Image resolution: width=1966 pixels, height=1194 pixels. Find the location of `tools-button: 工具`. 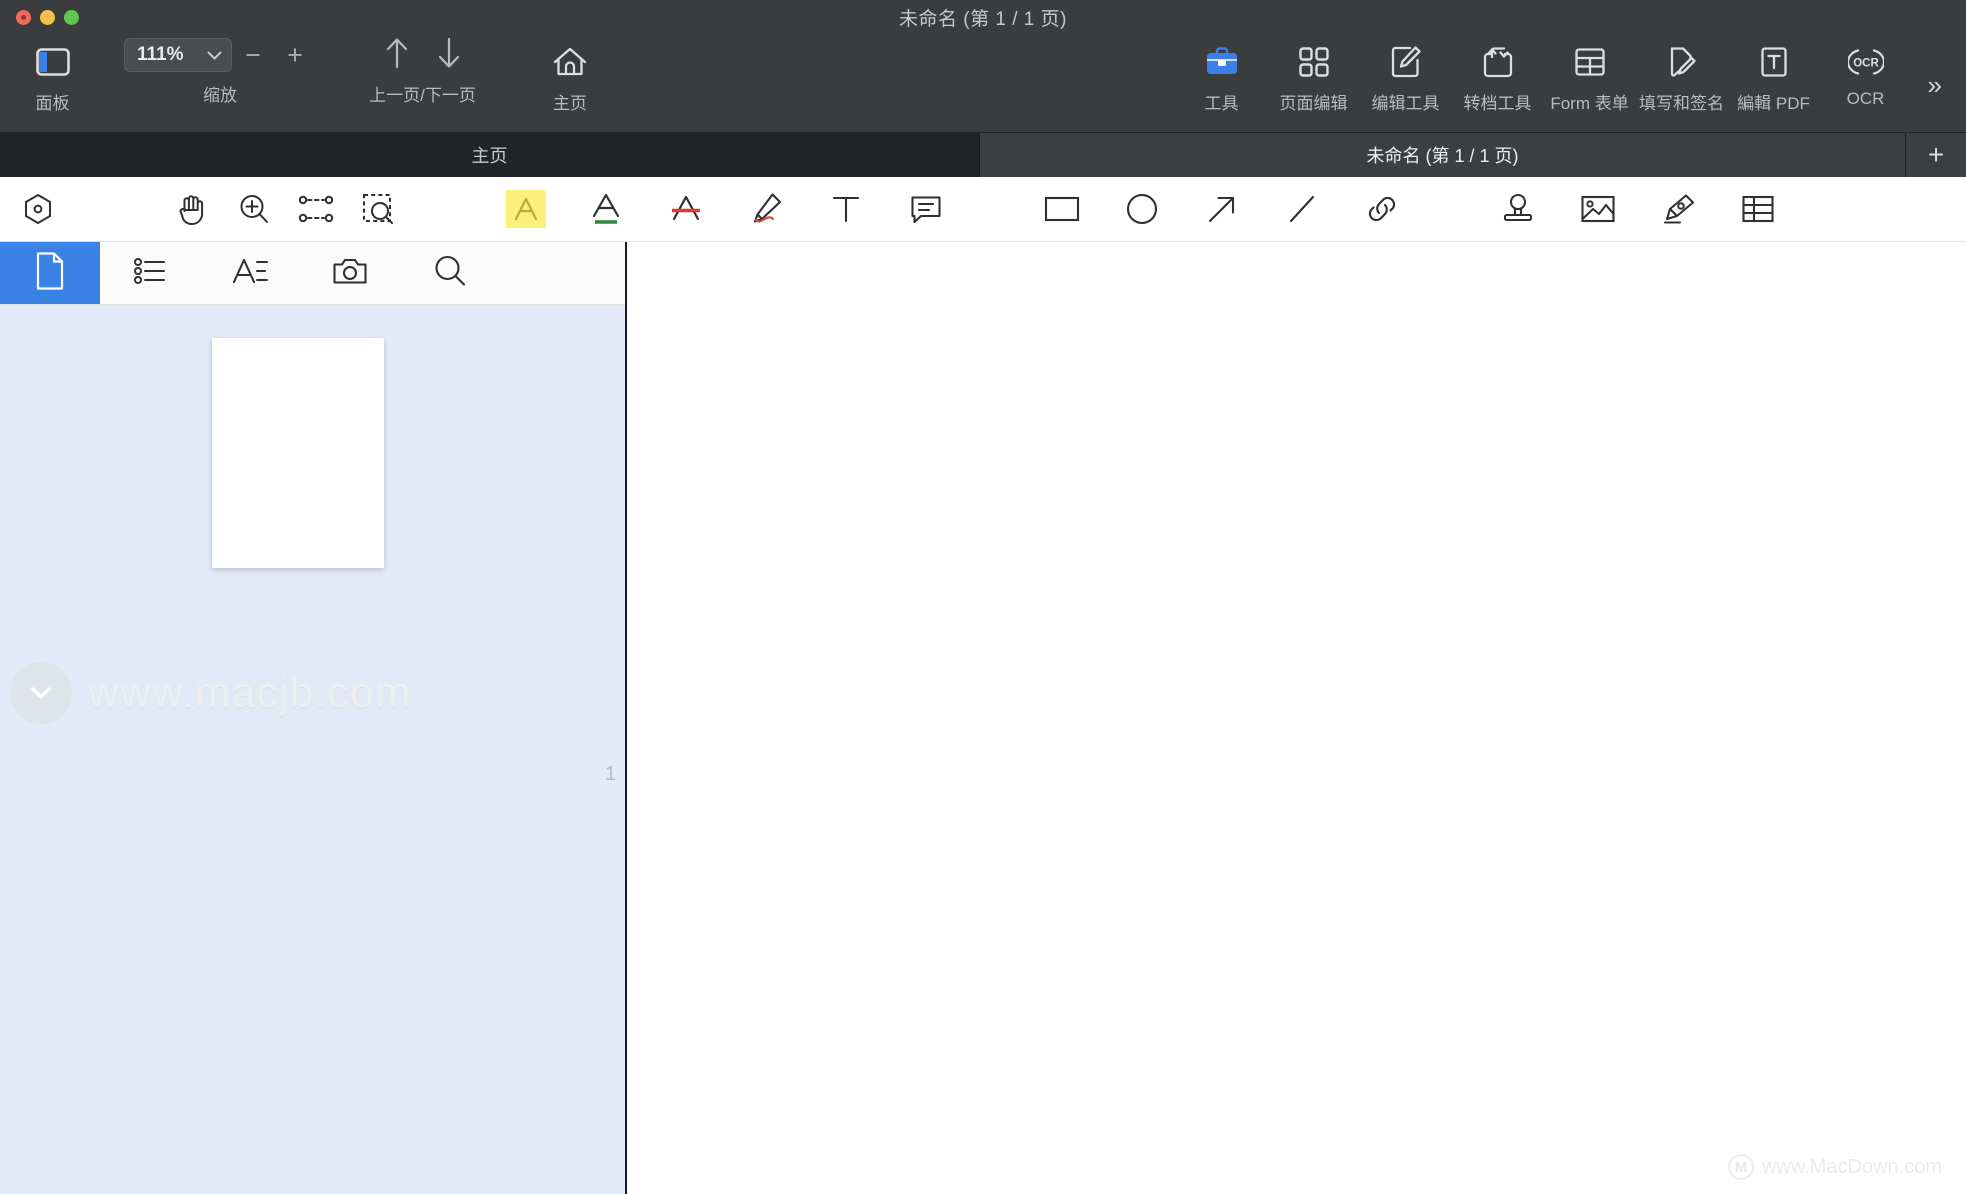

tools-button: 工具 is located at coordinates (1222, 74).